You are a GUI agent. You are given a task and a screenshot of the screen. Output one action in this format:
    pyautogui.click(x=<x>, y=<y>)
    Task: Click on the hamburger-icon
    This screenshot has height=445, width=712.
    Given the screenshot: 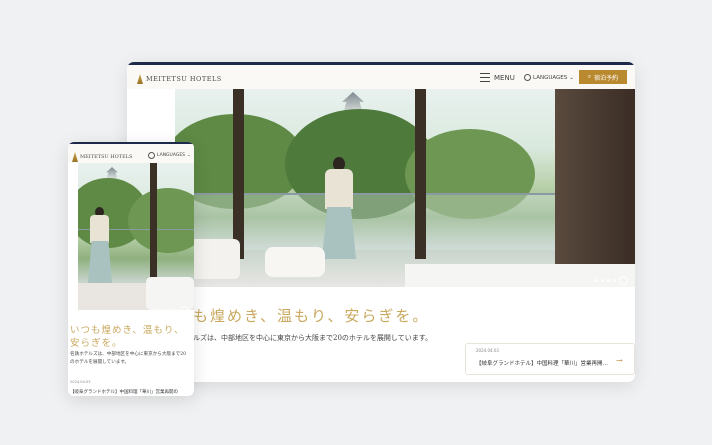 What is the action you would take?
    pyautogui.click(x=485, y=77)
    